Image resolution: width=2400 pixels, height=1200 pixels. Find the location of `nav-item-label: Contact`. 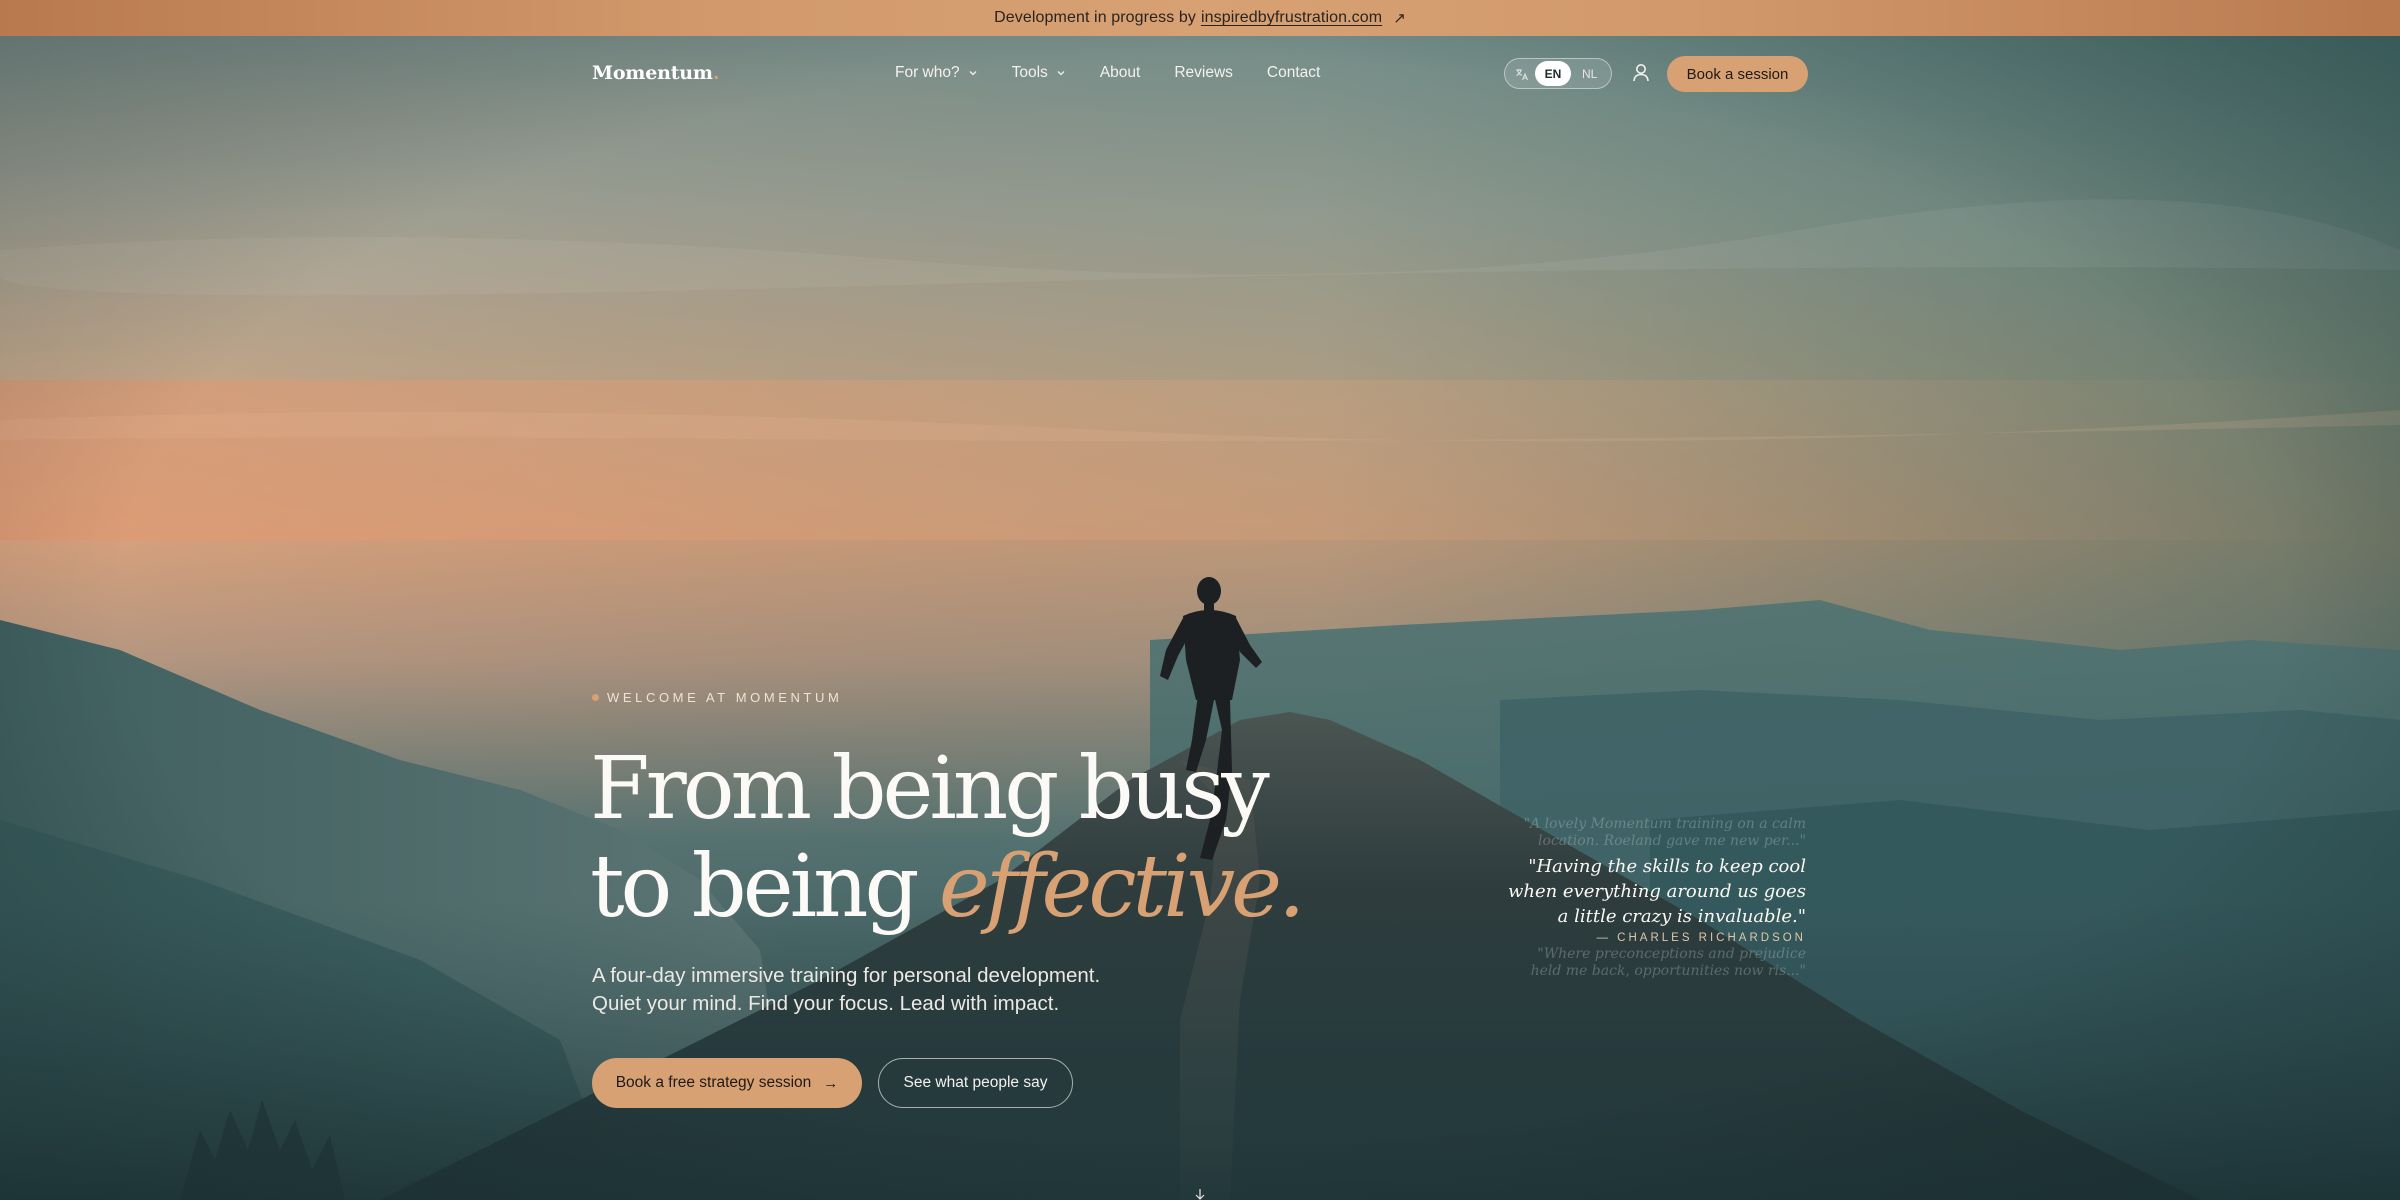

nav-item-label: Contact is located at coordinates (1293, 72).